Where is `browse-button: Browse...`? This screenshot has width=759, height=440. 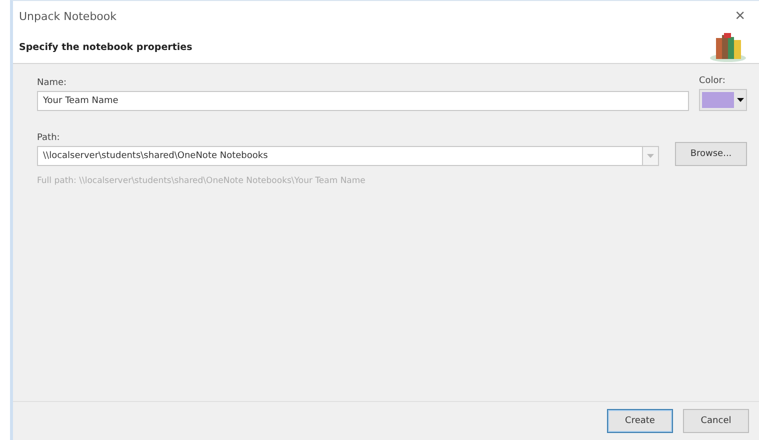
browse-button: Browse... is located at coordinates (711, 154).